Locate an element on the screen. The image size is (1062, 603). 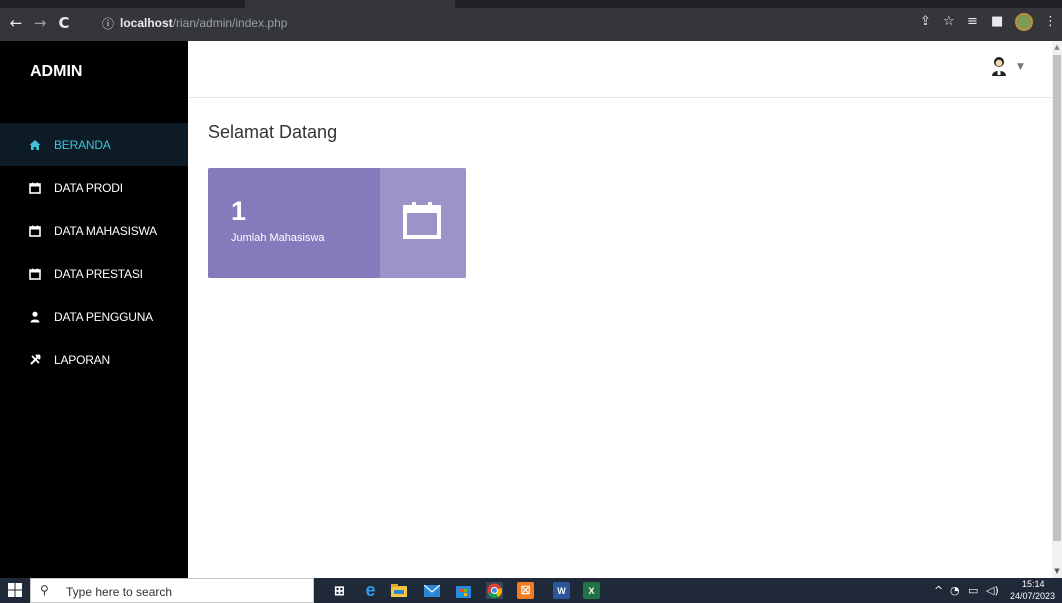
sidebar-item-data-pengguna: DATA PENGGUNA is located at coordinates (94, 316).